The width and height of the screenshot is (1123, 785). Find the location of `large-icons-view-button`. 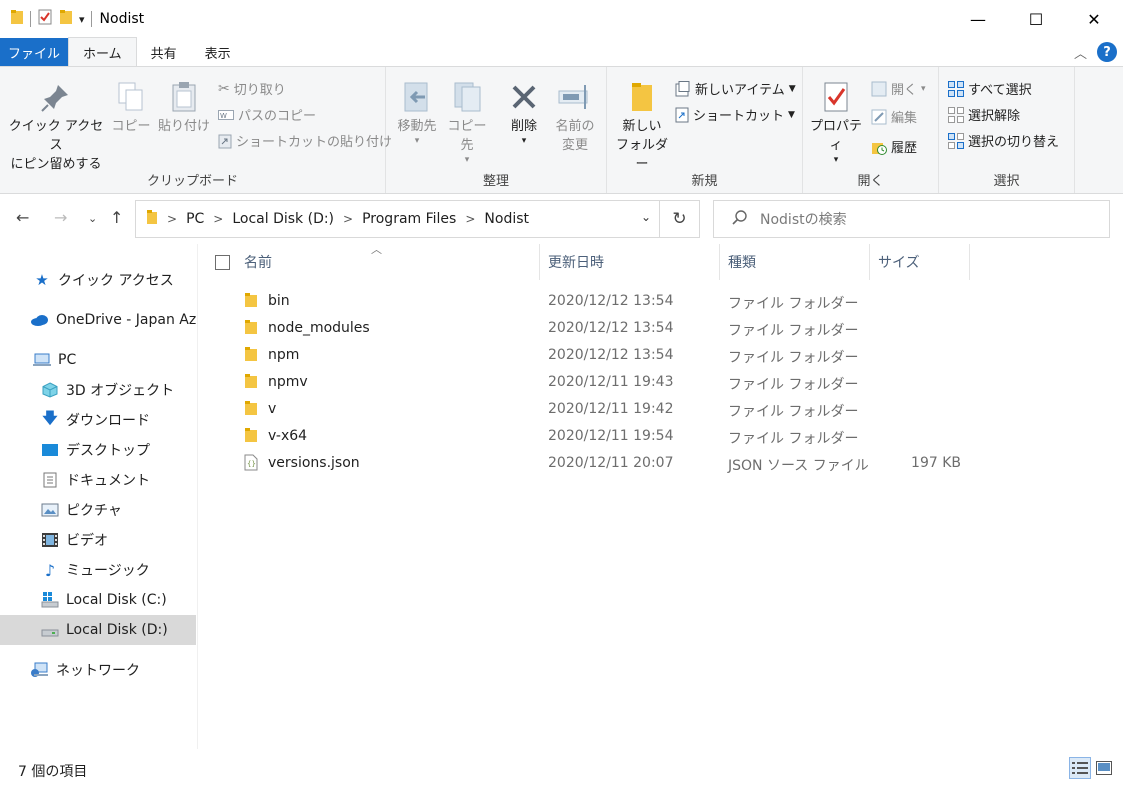

large-icons-view-button is located at coordinates (1104, 768).